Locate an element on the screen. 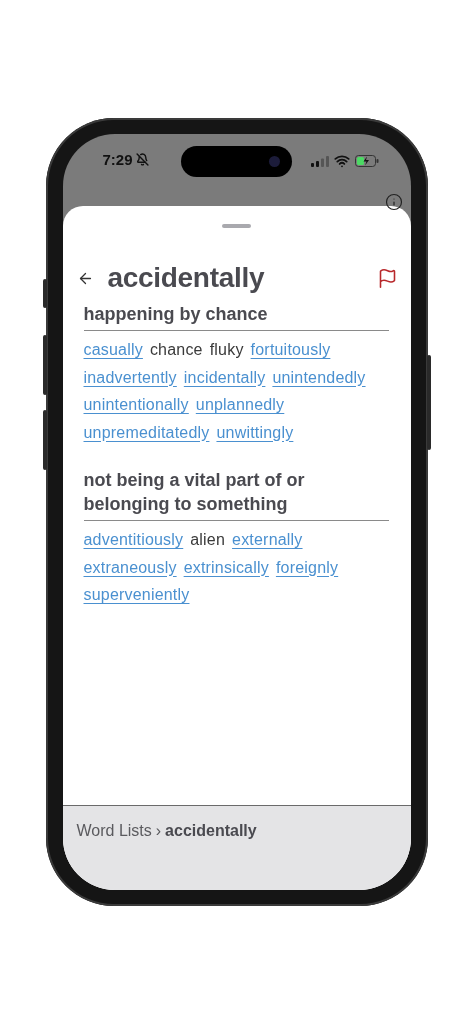 This screenshot has width=473, height=1024. synonym-link: fortuitously is located at coordinates (290, 350).